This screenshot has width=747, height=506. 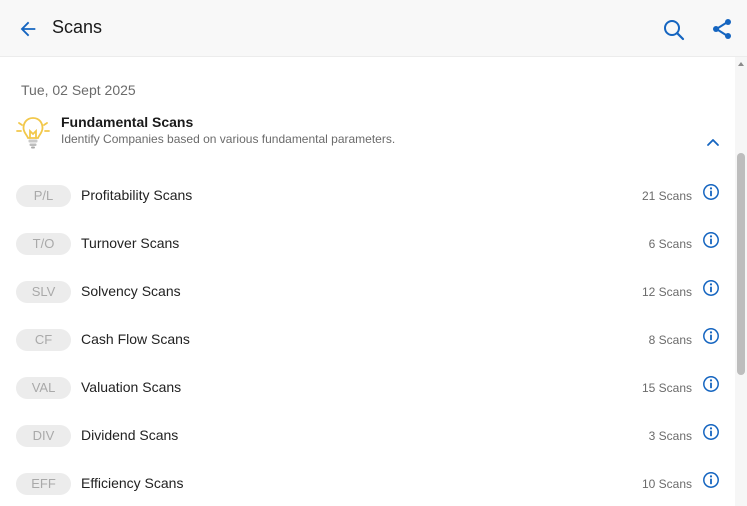 I want to click on scan-category-row: T/O Turnover Scans 6 Scans, so click(x=367, y=244).